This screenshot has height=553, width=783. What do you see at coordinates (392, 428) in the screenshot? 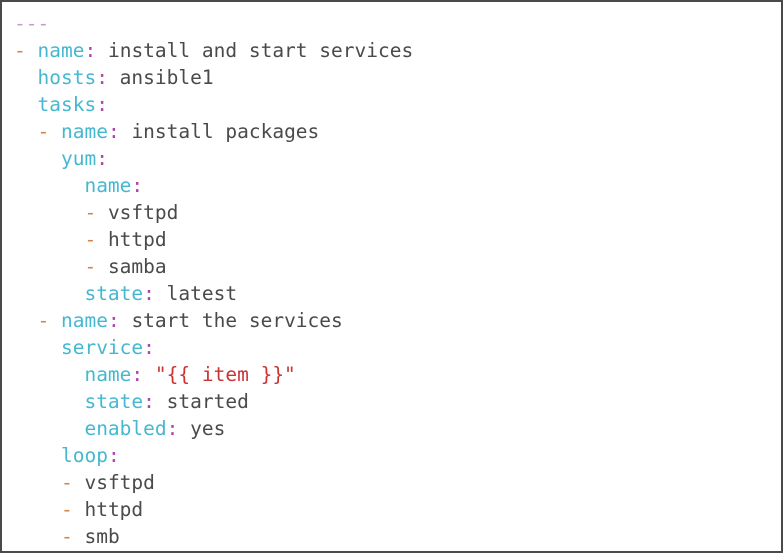
I see `code-line: enabled: yes` at bounding box center [392, 428].